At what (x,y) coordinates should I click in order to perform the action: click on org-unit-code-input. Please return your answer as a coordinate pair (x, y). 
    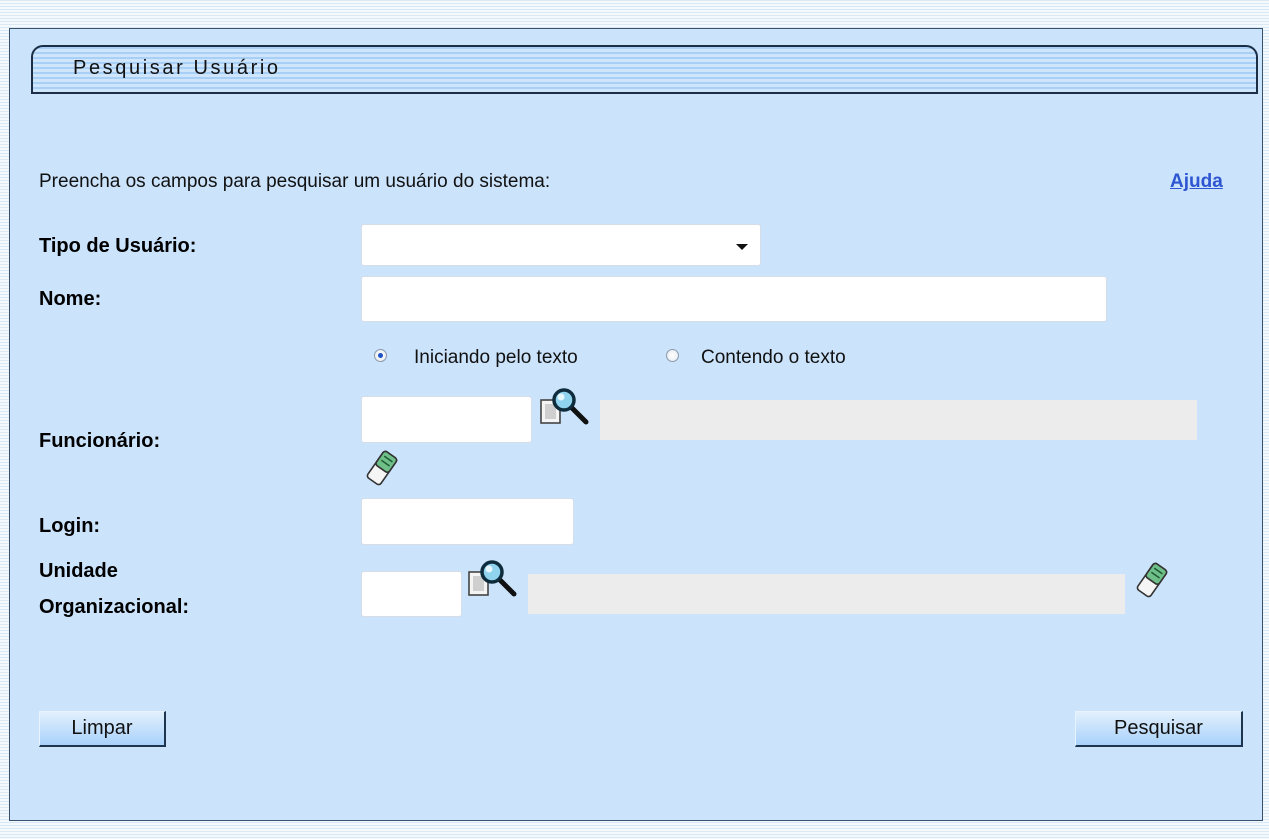
    Looking at the image, I should click on (411, 594).